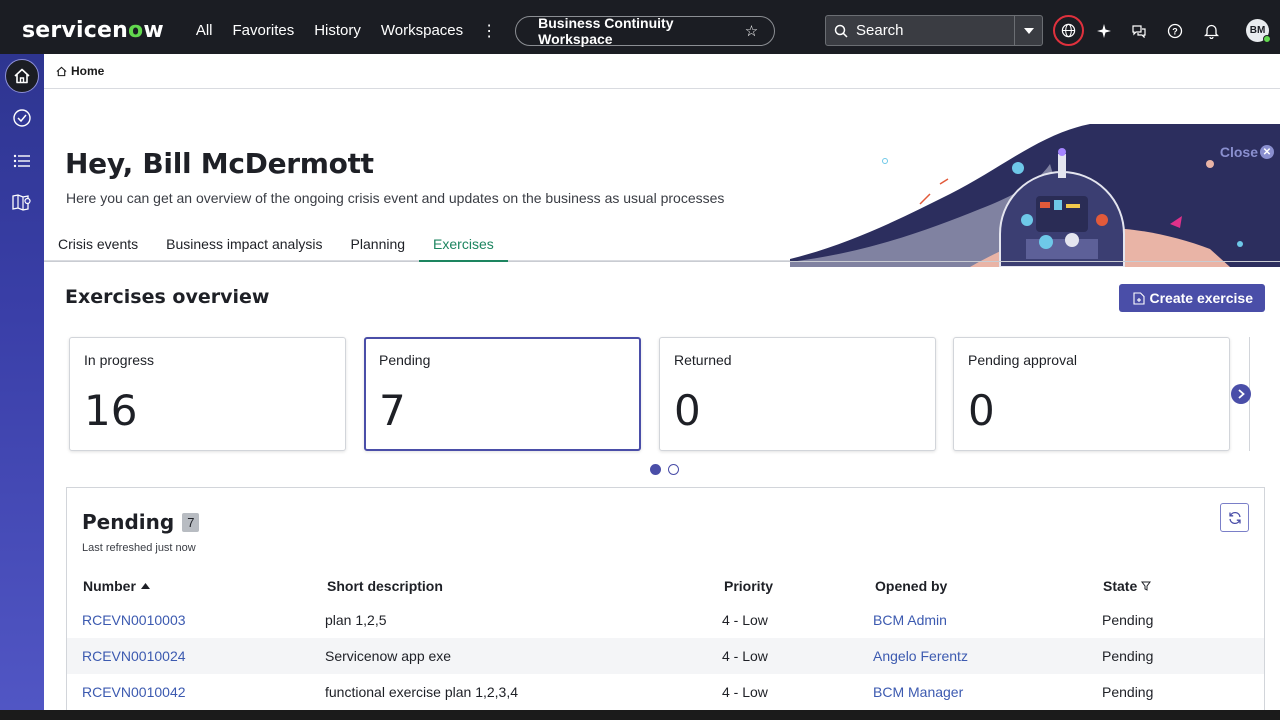 Image resolution: width=1280 pixels, height=720 pixels. I want to click on carousel-pagination, so click(668, 469).